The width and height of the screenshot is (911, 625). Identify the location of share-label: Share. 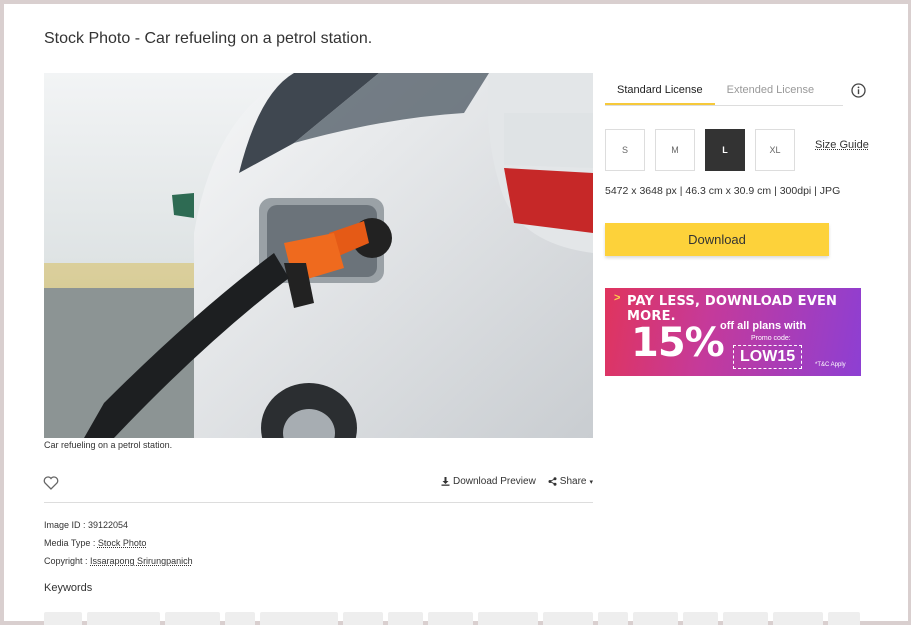
(573, 481).